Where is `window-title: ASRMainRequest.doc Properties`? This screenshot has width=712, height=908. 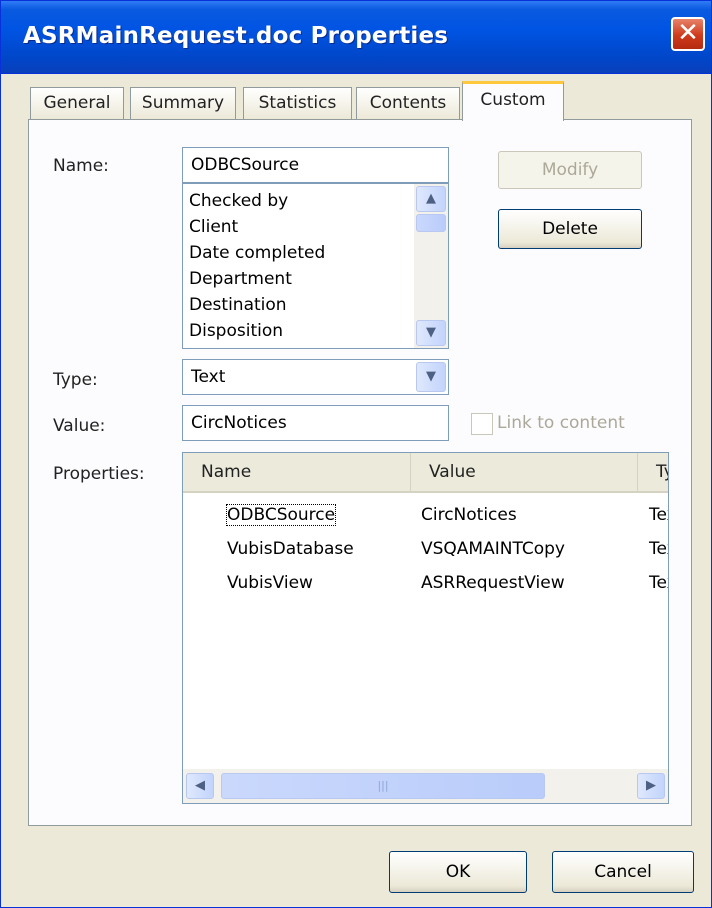
window-title: ASRMainRequest.doc Properties is located at coordinates (236, 36).